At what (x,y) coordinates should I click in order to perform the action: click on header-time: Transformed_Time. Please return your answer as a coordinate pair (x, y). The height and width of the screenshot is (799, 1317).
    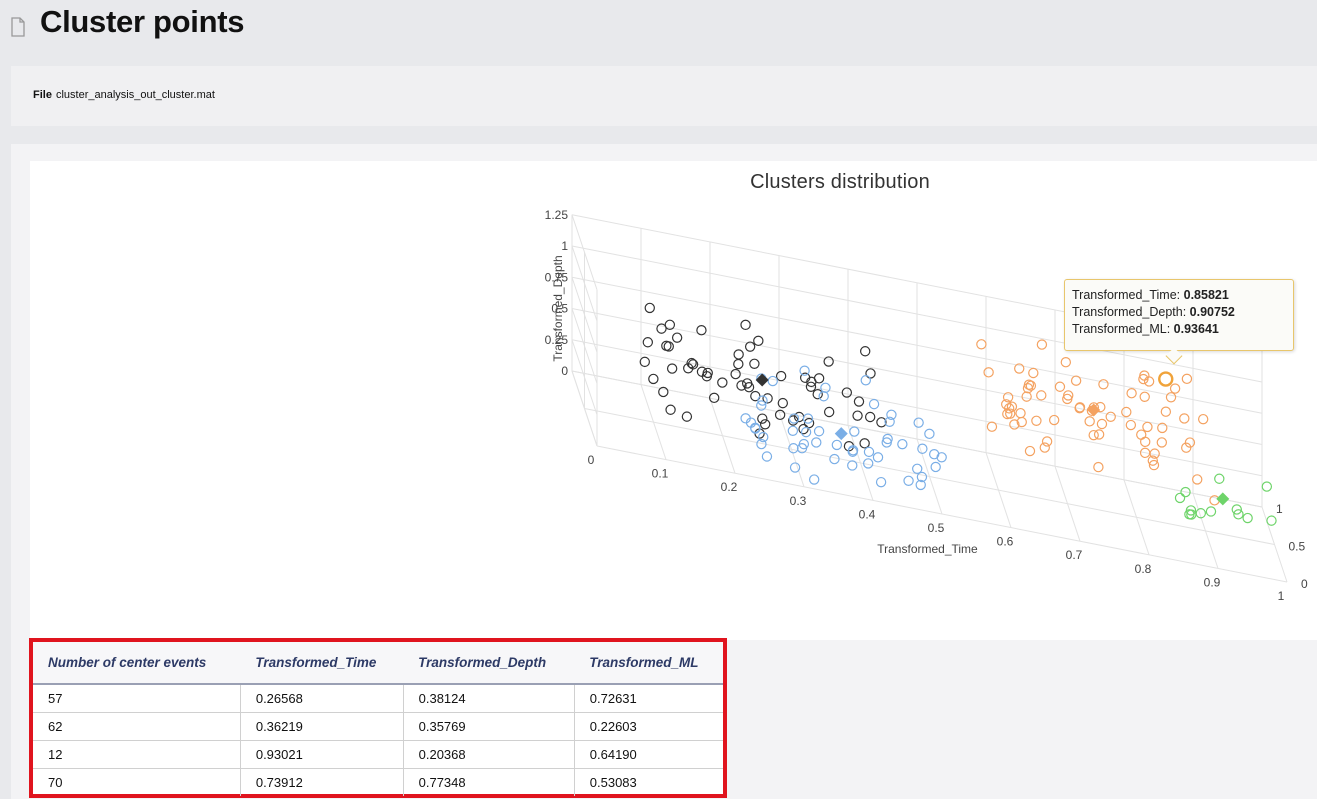
    Looking at the image, I should click on (322, 663).